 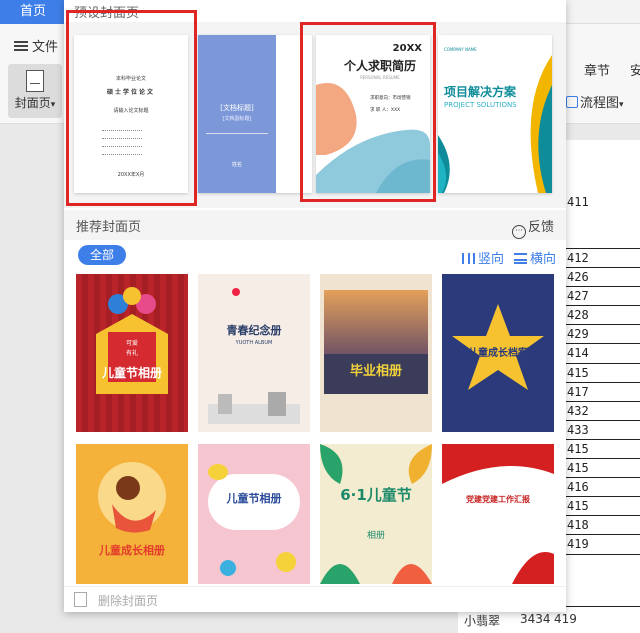 What do you see at coordinates (602, 278) in the screenshot?
I see `table-cell: 426` at bounding box center [602, 278].